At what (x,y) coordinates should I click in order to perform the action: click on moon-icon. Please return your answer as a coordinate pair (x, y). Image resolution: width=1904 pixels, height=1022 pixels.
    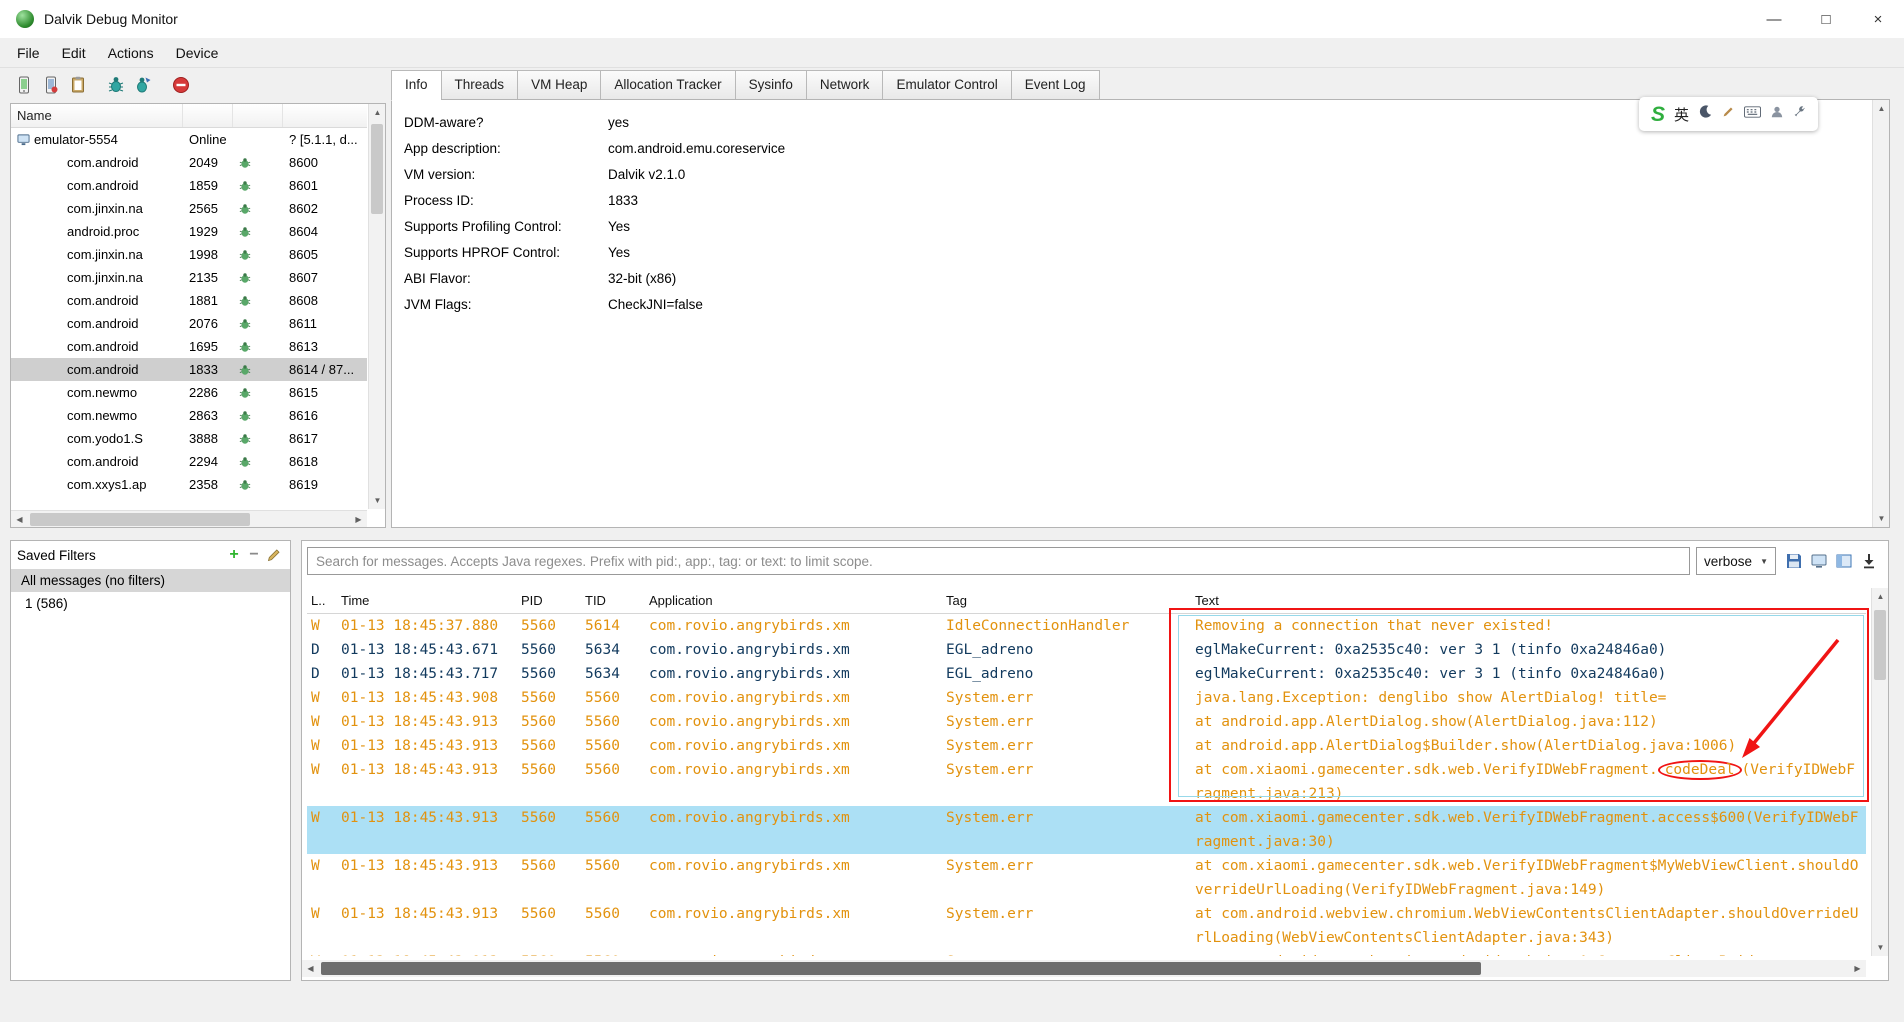
    Looking at the image, I should click on (1705, 114).